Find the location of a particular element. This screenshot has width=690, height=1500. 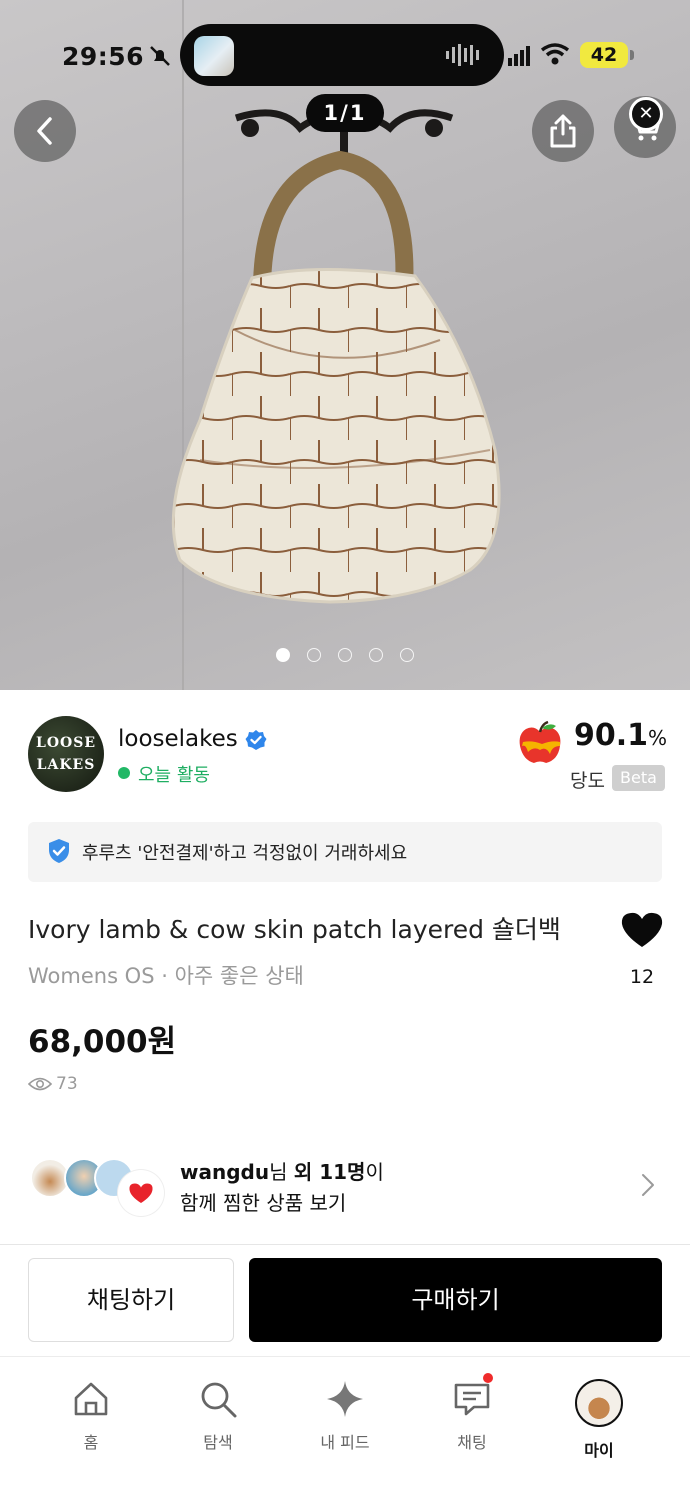

close-overlay-icon: ✕ is located at coordinates (646, 114).